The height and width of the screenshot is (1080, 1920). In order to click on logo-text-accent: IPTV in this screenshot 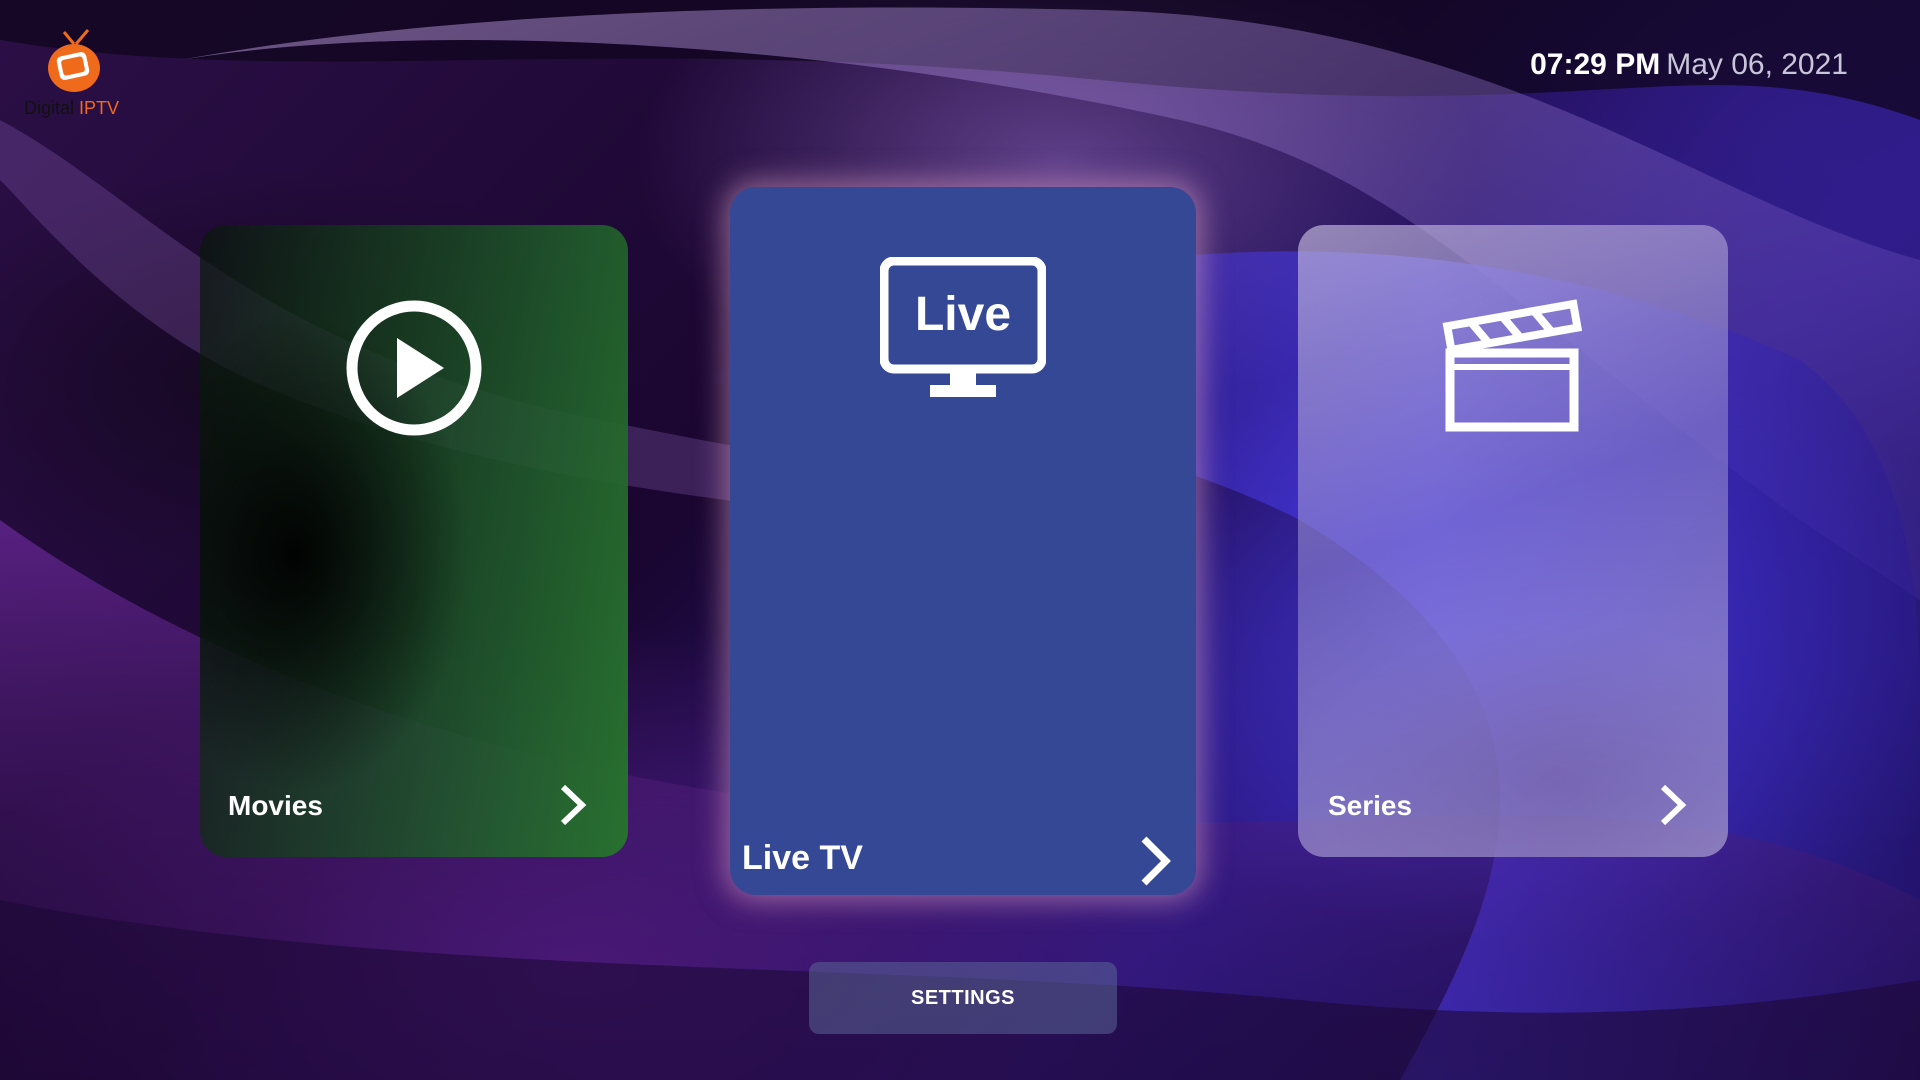, I will do `click(99, 108)`.